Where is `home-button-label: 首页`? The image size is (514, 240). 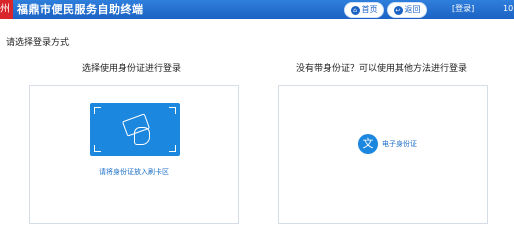
home-button-label: 首页 is located at coordinates (369, 9).